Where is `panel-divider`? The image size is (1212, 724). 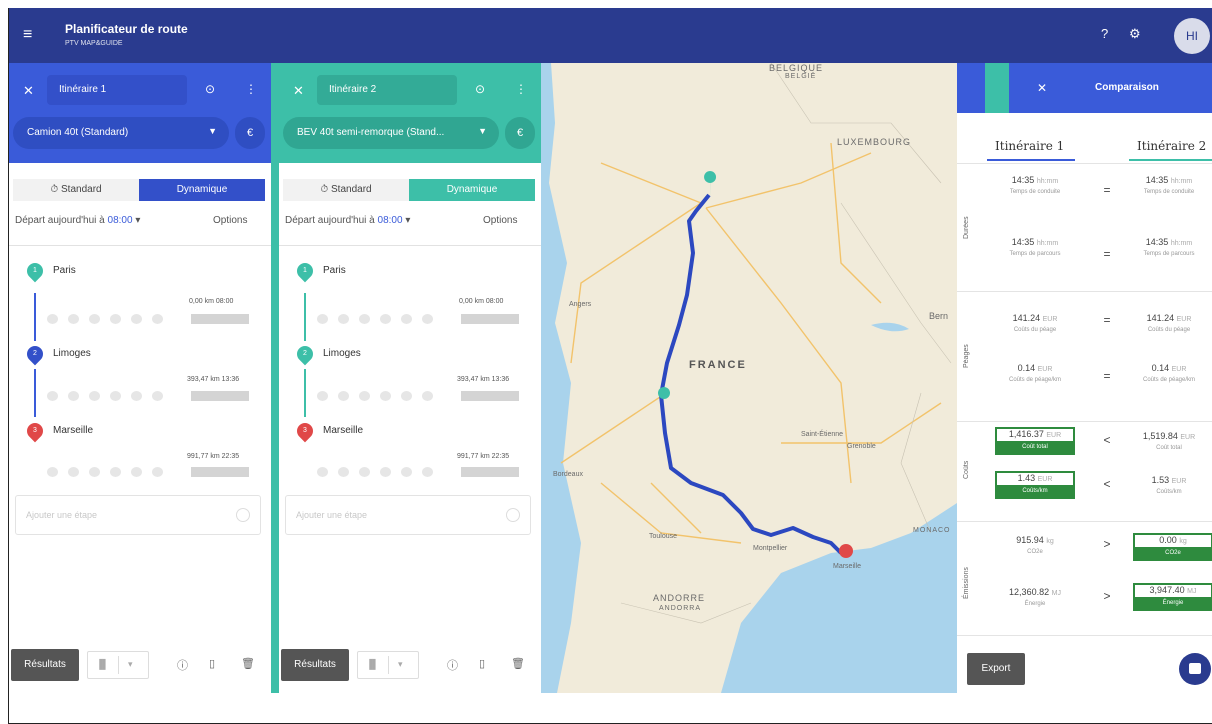
panel-divider is located at coordinates (275, 378).